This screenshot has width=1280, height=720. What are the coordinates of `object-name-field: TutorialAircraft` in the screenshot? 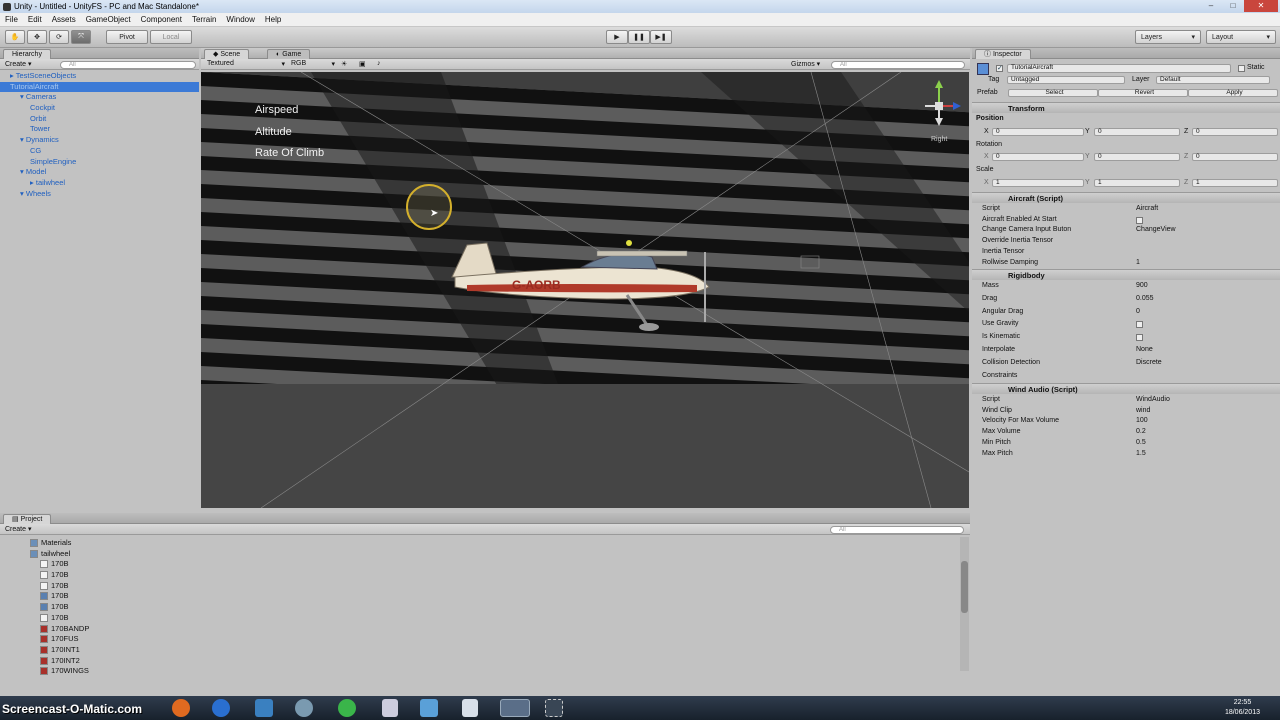 It's located at (1119, 68).